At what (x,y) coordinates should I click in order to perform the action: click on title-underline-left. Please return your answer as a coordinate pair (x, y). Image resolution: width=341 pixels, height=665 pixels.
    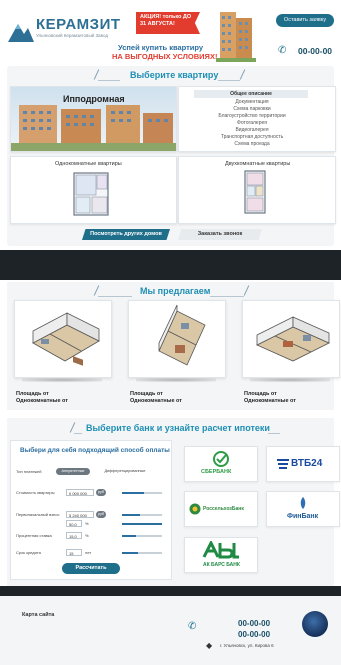
    Looking at the image, I should click on (109, 80).